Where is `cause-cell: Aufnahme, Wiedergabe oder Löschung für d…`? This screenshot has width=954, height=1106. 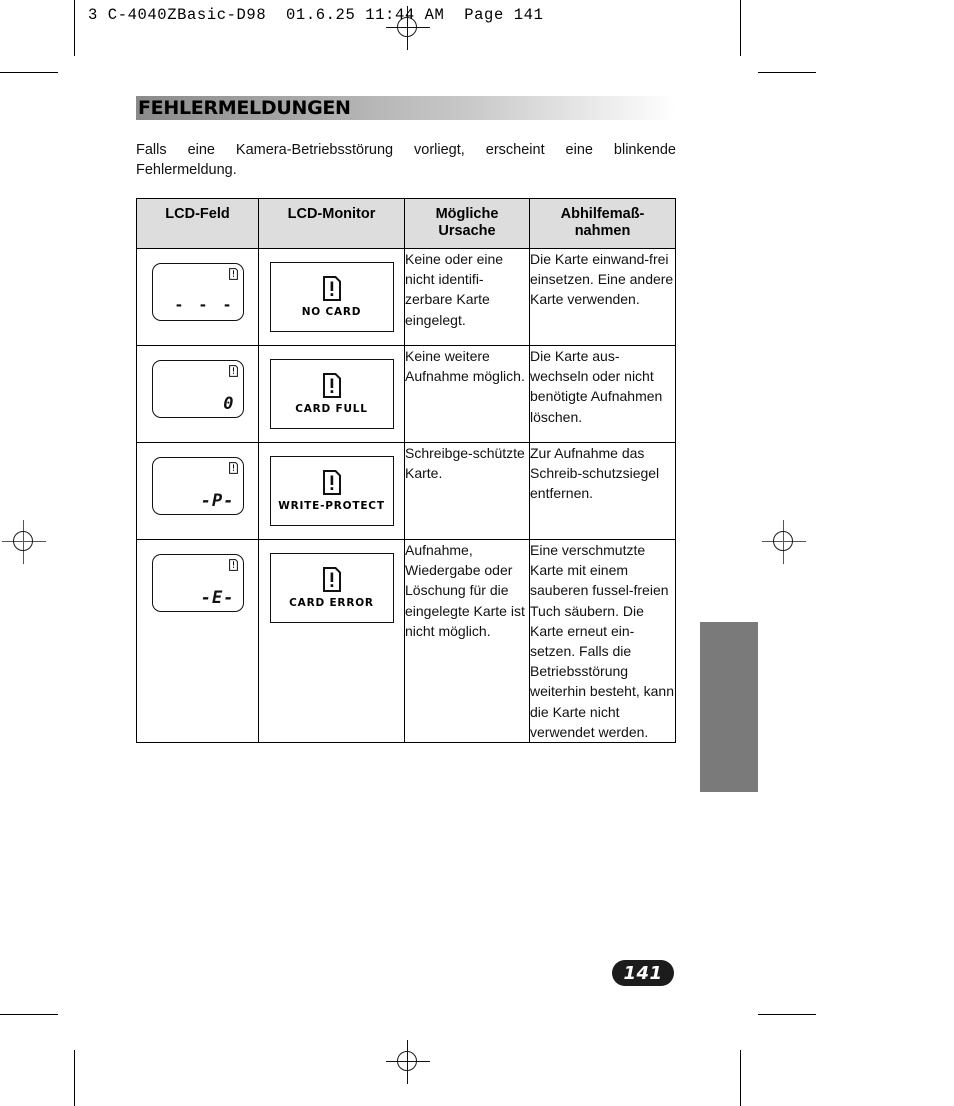 cause-cell: Aufnahme, Wiedergabe oder Löschung für d… is located at coordinates (467, 641).